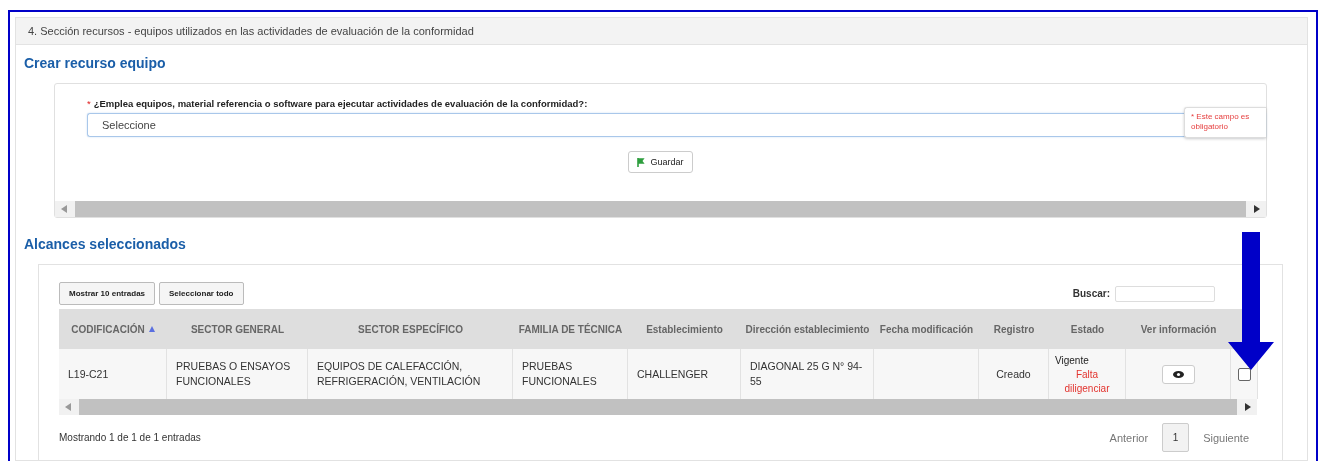 The image size is (1322, 461). What do you see at coordinates (113, 374) in the screenshot?
I see `table-cell: L19-C21` at bounding box center [113, 374].